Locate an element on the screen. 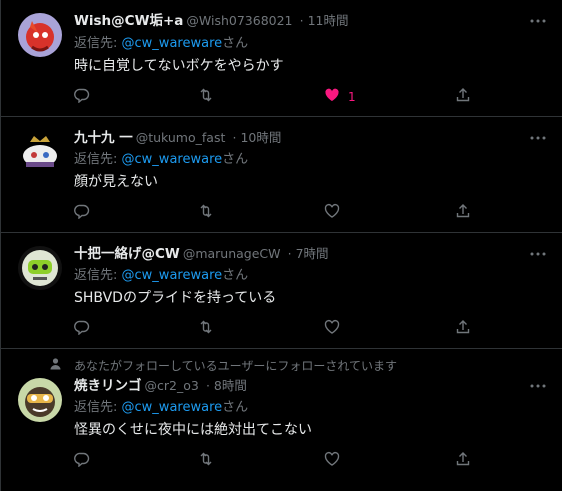 The height and width of the screenshot is (491, 562). display-name: Wish@CW垢+a is located at coordinates (128, 21).